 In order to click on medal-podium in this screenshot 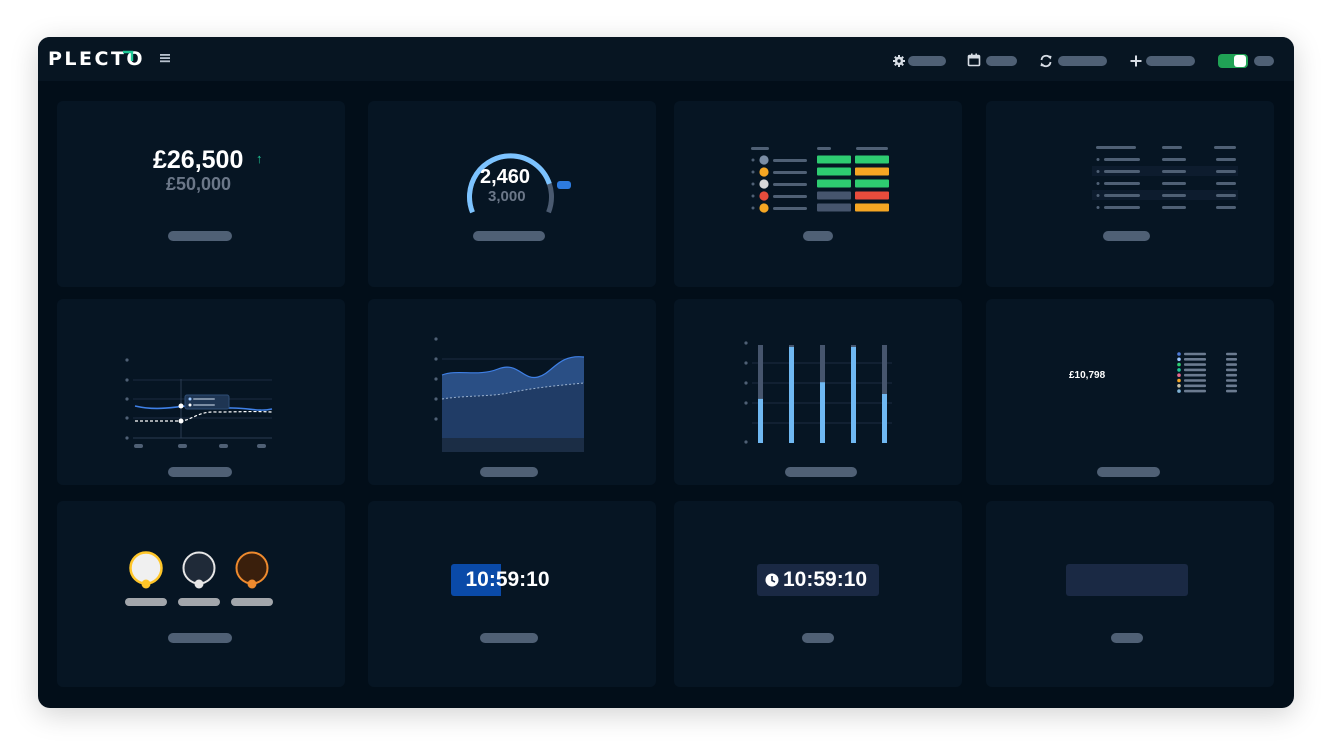, I will do `click(199, 578)`.